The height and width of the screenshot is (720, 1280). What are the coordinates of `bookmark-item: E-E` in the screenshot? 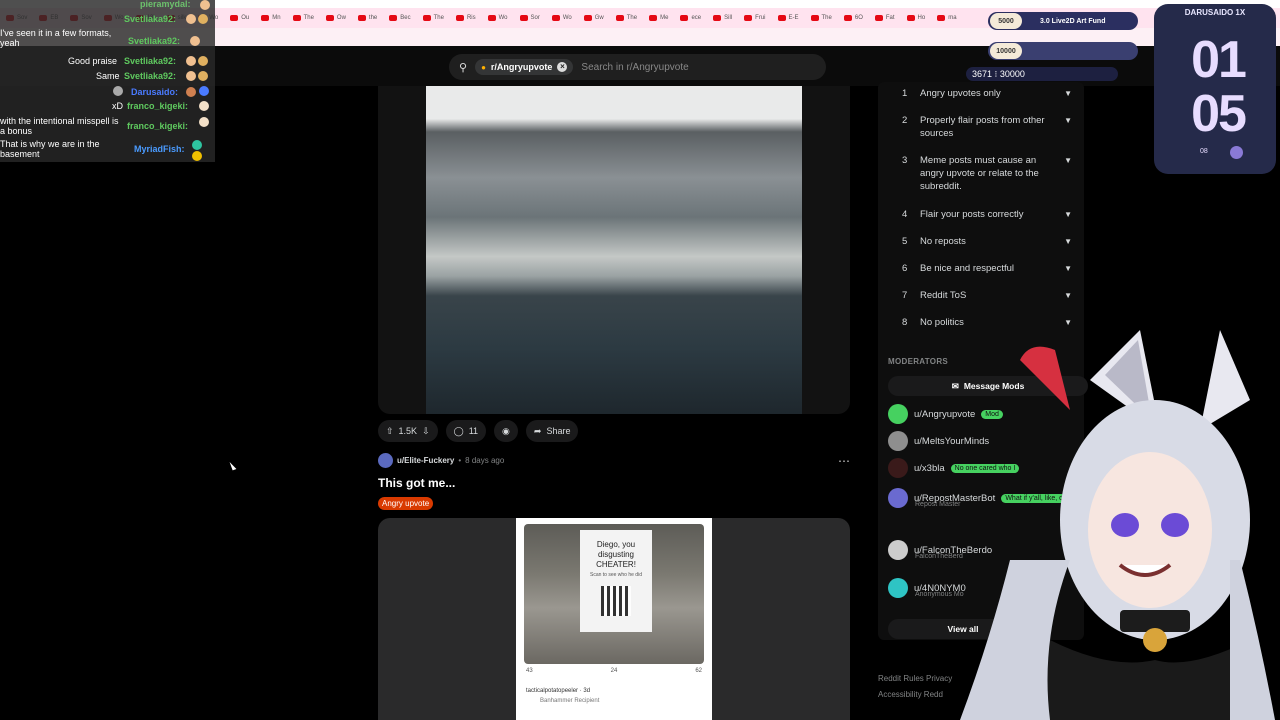 It's located at (788, 18).